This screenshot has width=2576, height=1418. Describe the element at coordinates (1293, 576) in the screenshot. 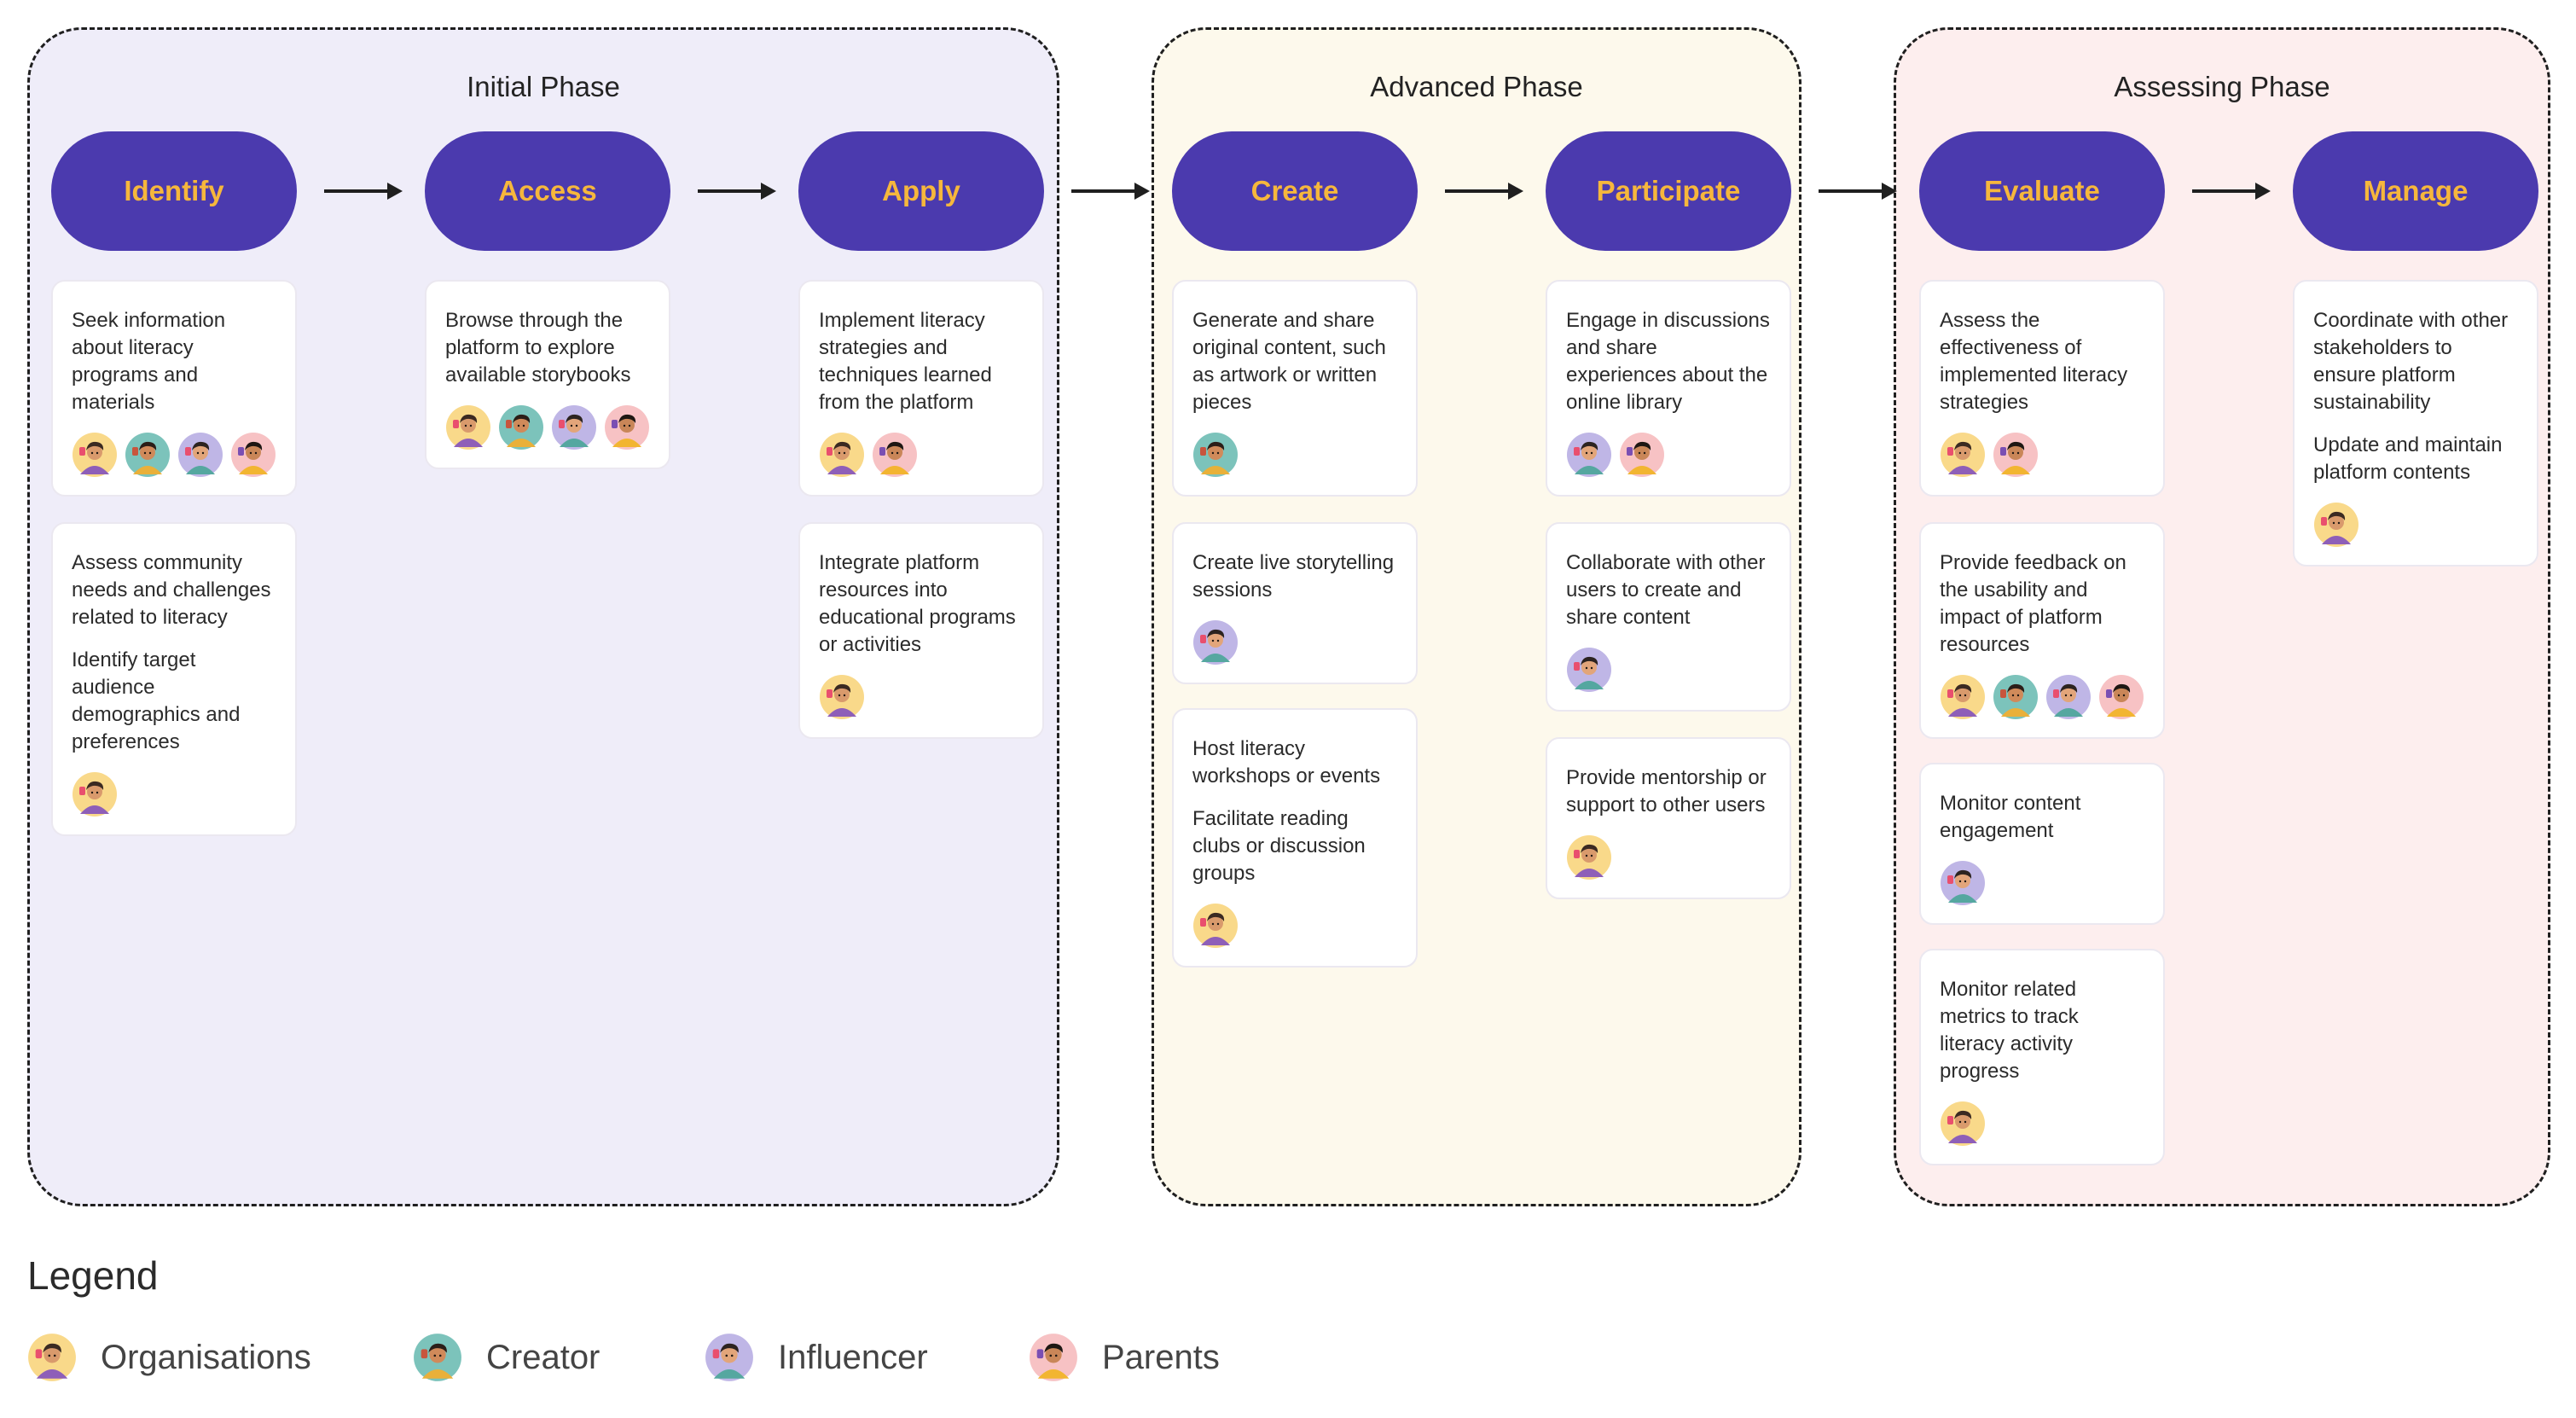

I see `card-text: Create live storytelling sessions` at that location.